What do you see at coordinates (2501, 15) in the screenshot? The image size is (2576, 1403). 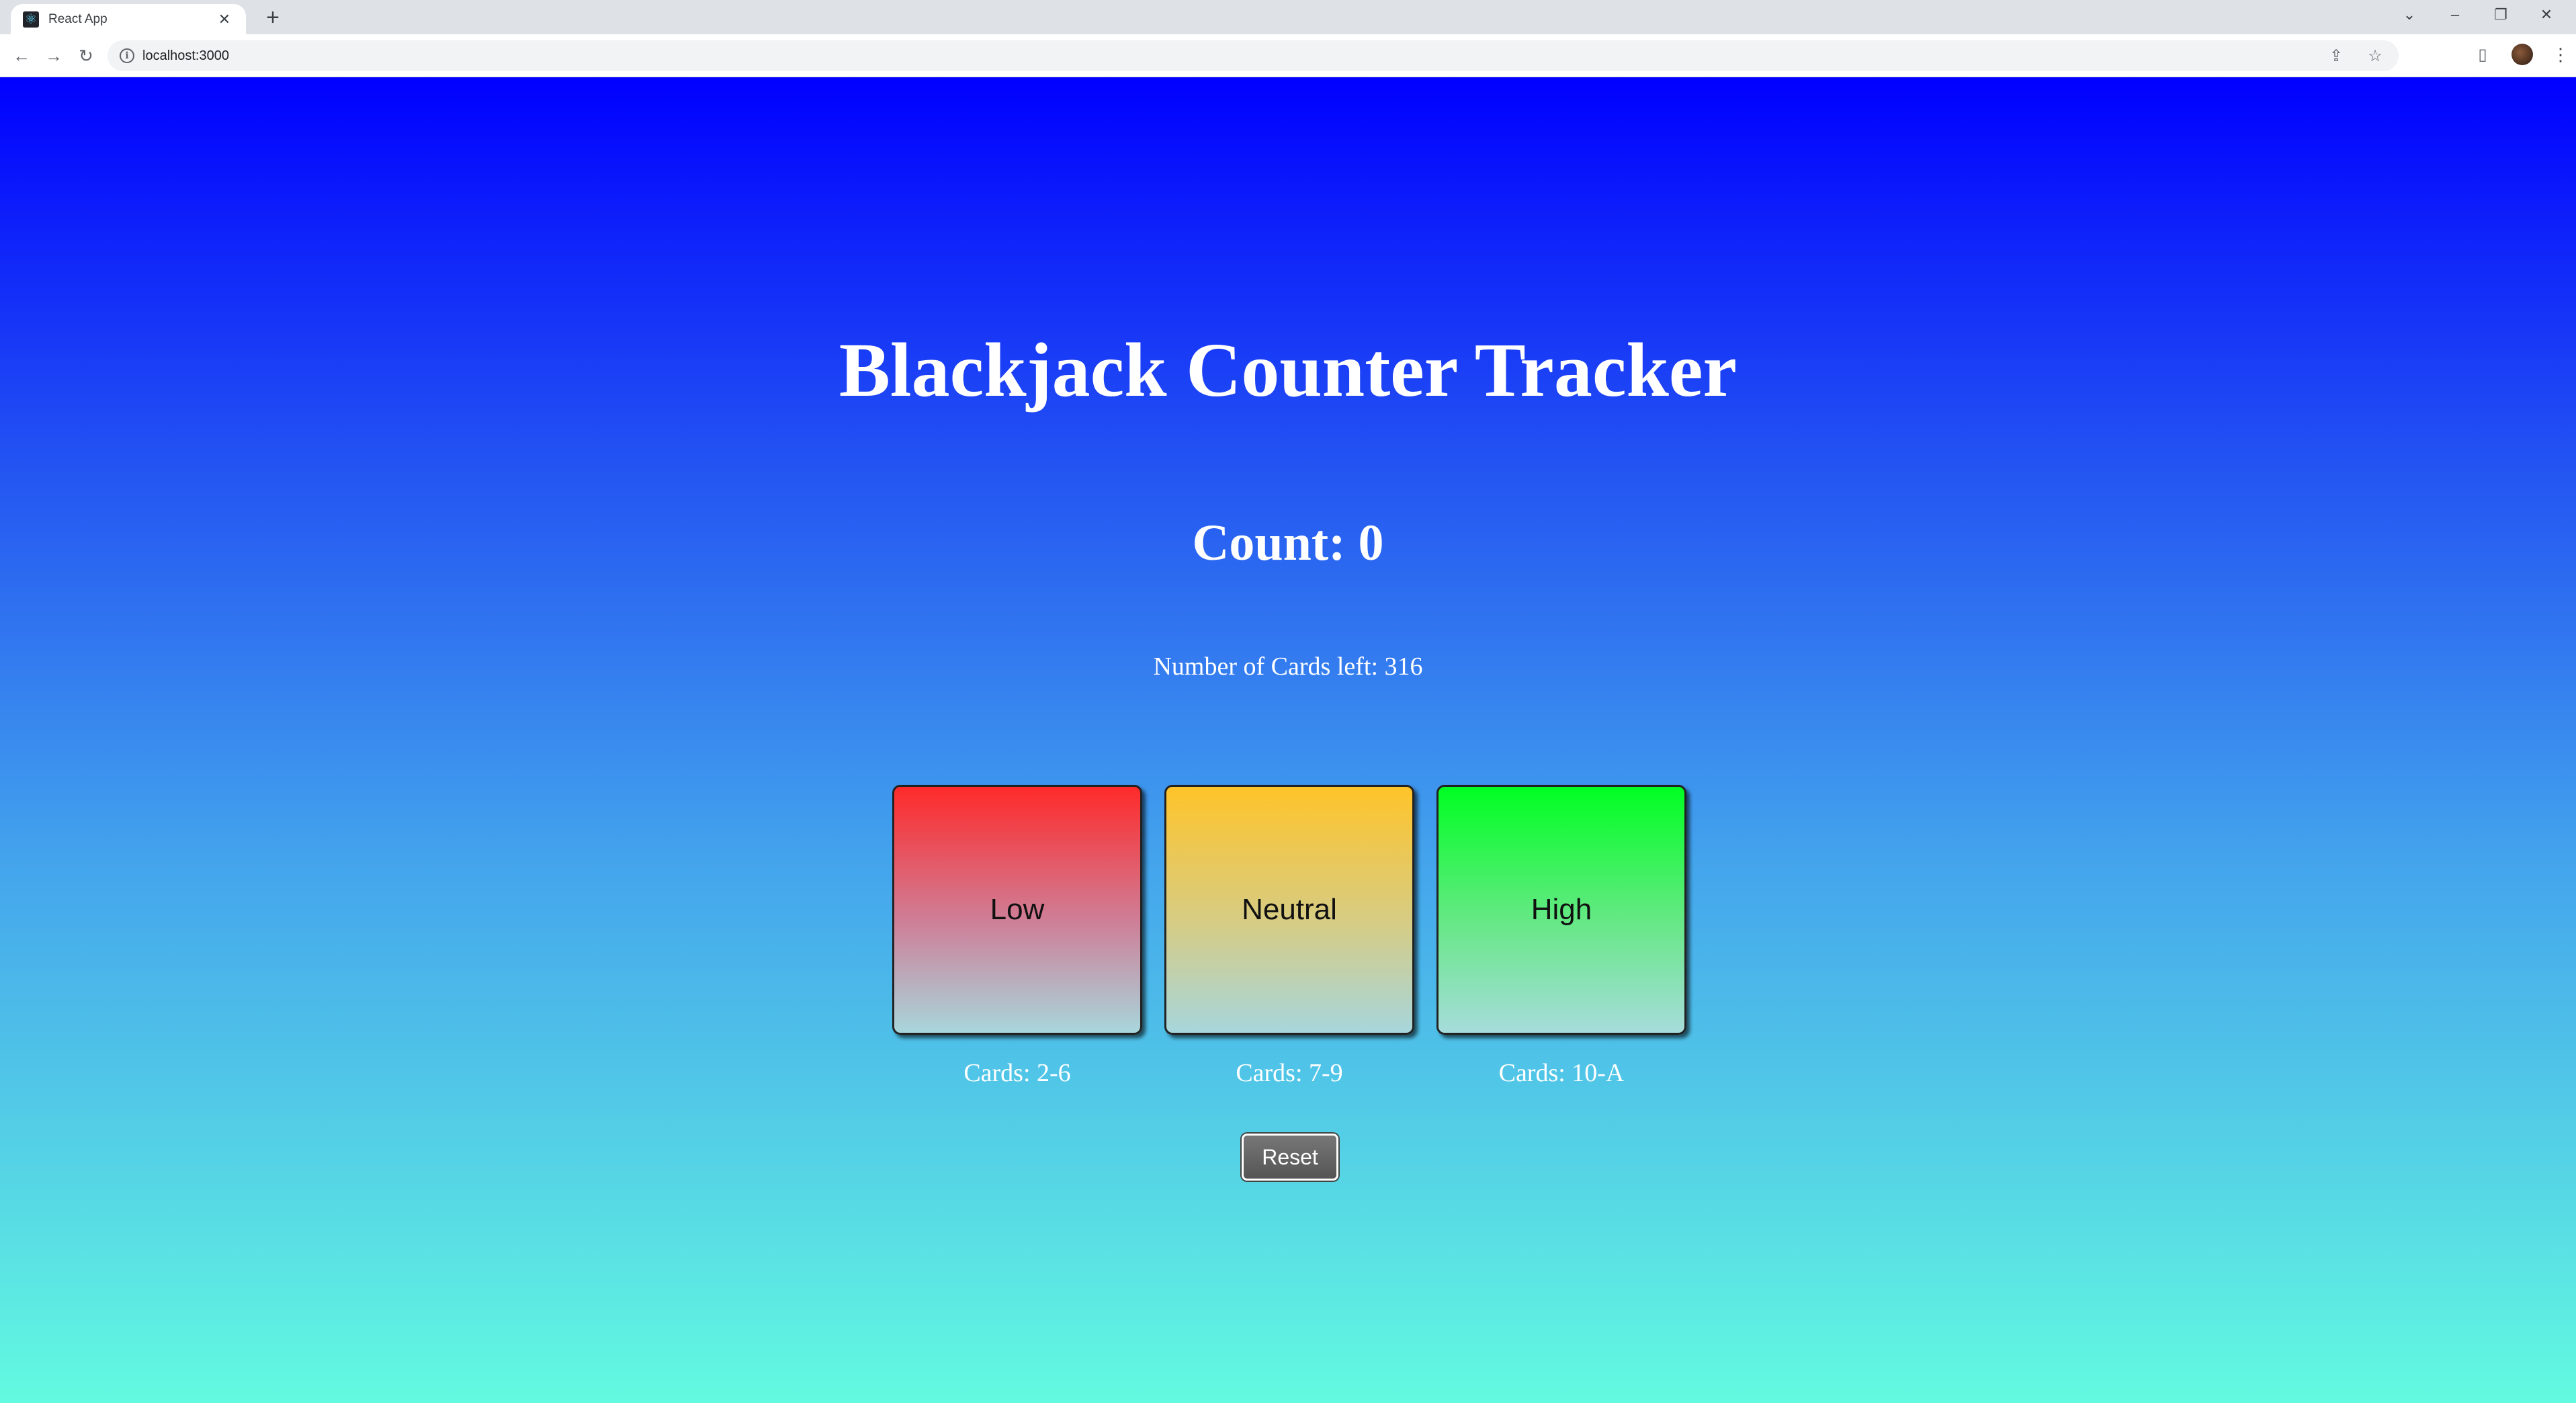 I see `restore-button: ❐` at bounding box center [2501, 15].